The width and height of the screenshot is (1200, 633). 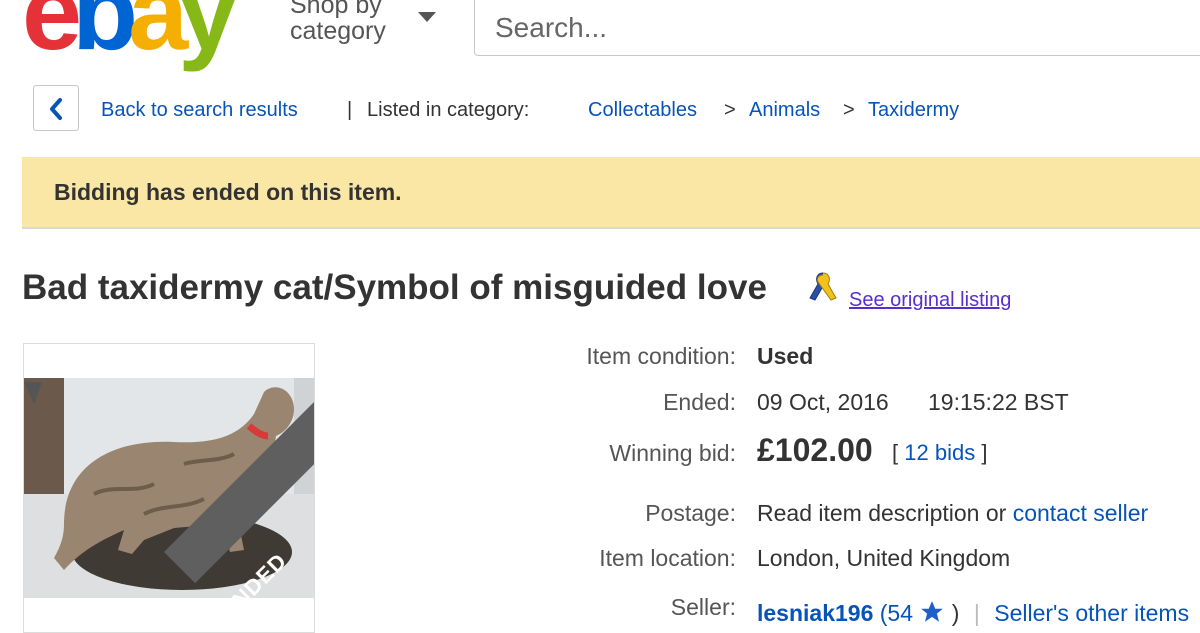 I want to click on item-image: ENDED, so click(x=169, y=488).